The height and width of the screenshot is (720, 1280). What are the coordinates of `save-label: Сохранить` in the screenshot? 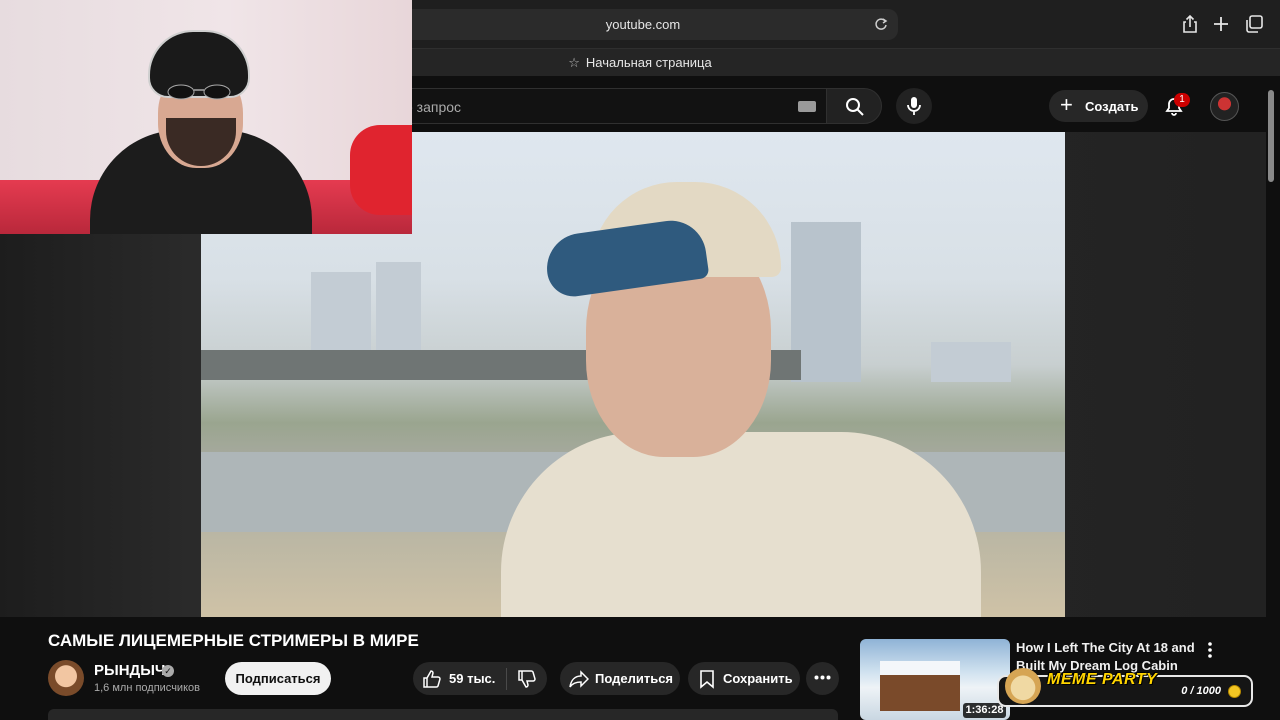 It's located at (758, 678).